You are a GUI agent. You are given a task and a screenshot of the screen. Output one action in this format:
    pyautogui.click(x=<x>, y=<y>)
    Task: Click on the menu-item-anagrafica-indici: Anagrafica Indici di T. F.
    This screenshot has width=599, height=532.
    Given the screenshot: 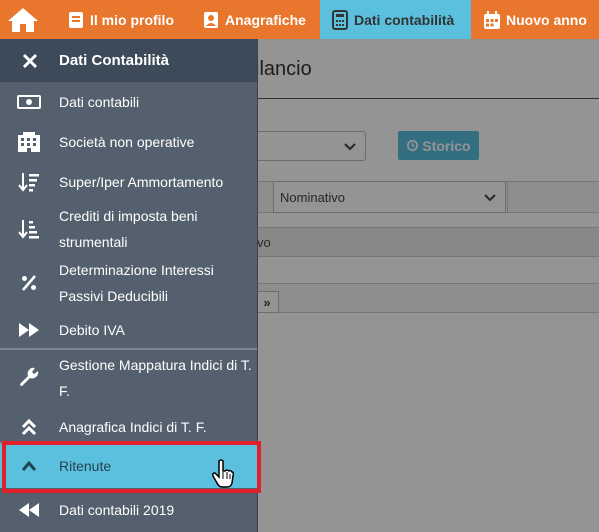 What is the action you would take?
    pyautogui.click(x=128, y=427)
    